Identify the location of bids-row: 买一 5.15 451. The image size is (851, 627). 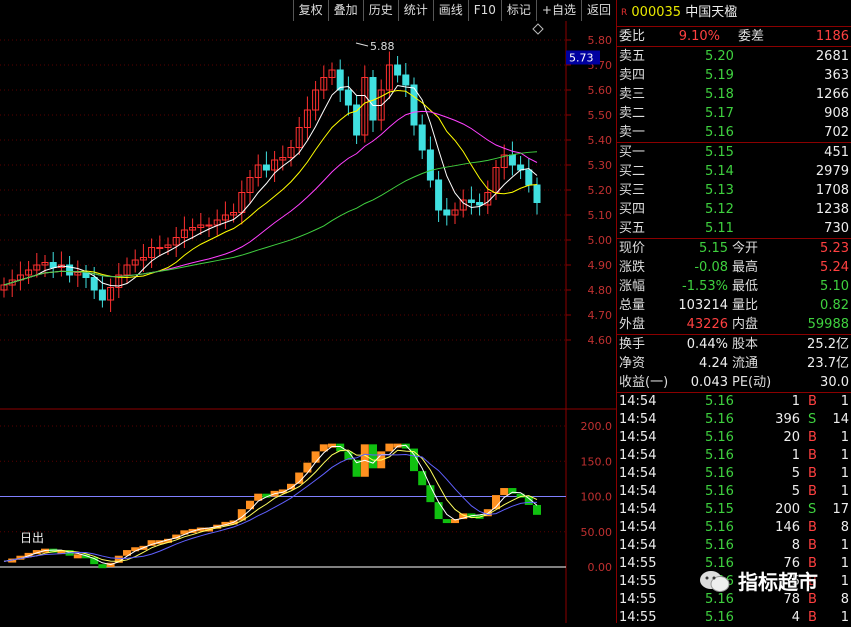
(734, 152).